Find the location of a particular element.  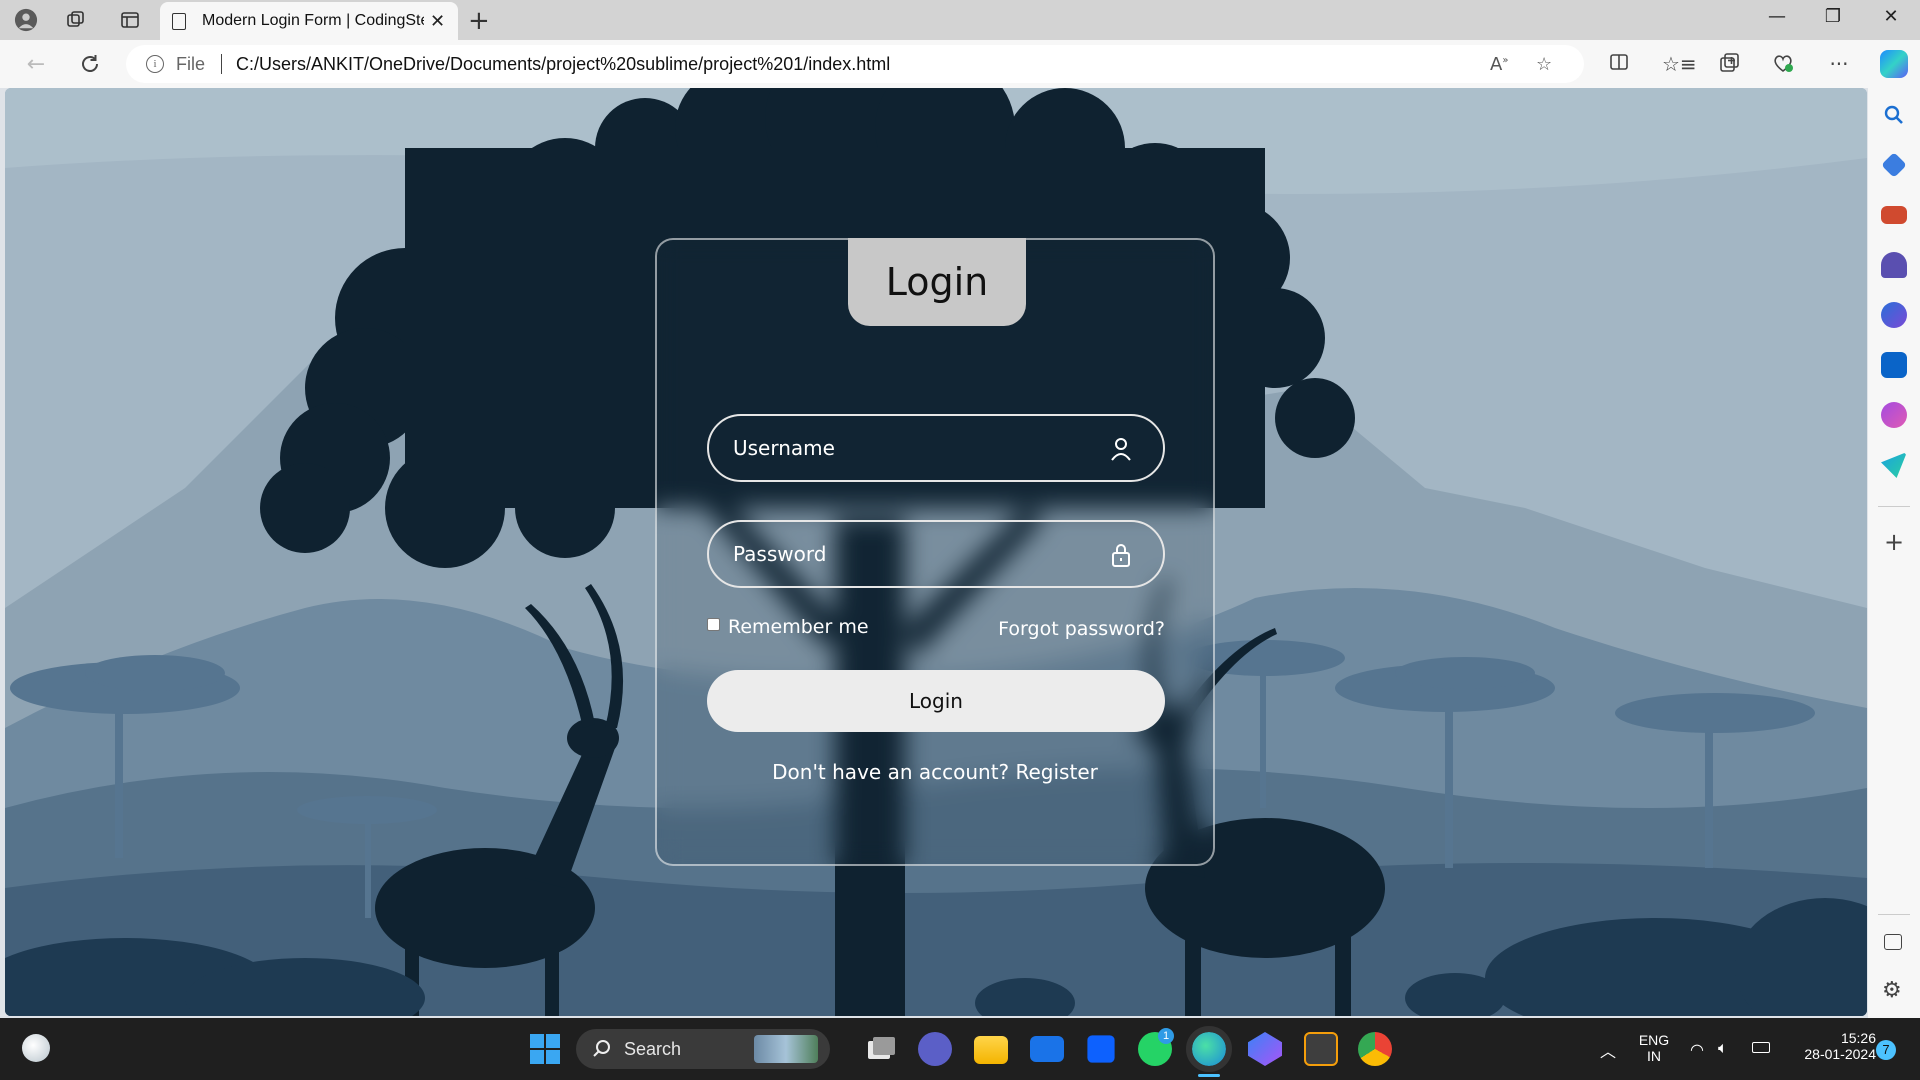

microsoft-365-icon is located at coordinates (1894, 315).